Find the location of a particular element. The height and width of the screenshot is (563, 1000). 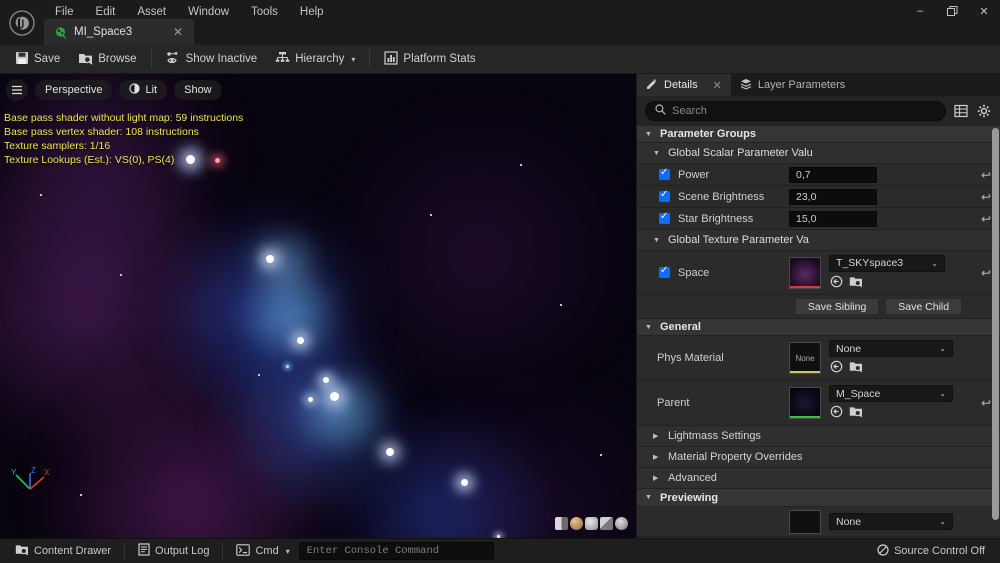

asset-dropdown-parent: M_Space ⌄ is located at coordinates (891, 393).